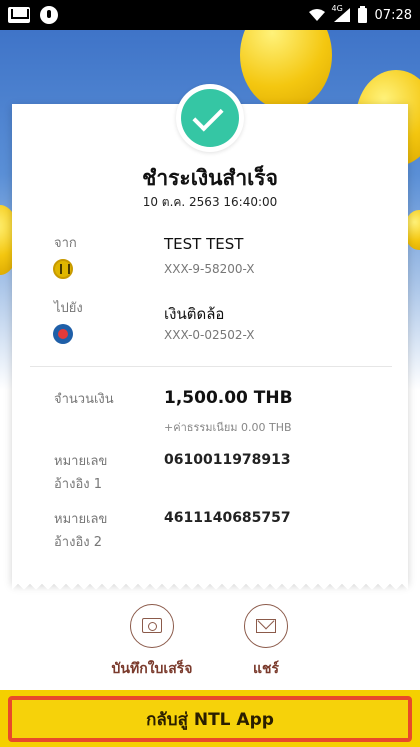 This screenshot has height=747, width=420. Describe the element at coordinates (81, 473) in the screenshot. I see `ref1-label: หมายเลข อ้างอิง 1` at that location.